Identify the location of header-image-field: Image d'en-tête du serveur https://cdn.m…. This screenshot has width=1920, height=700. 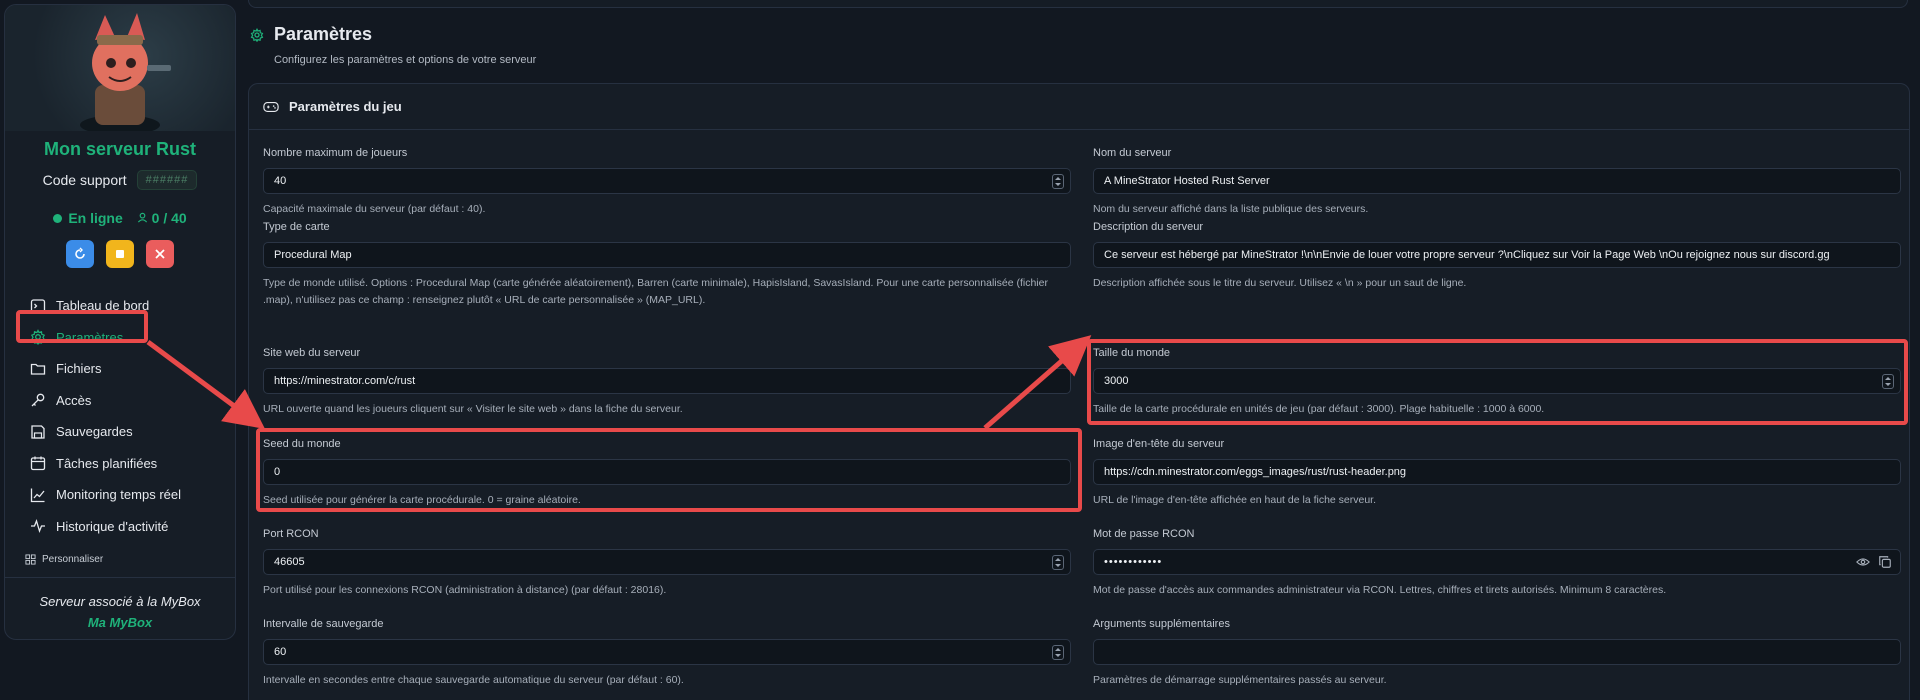
(1497, 473).